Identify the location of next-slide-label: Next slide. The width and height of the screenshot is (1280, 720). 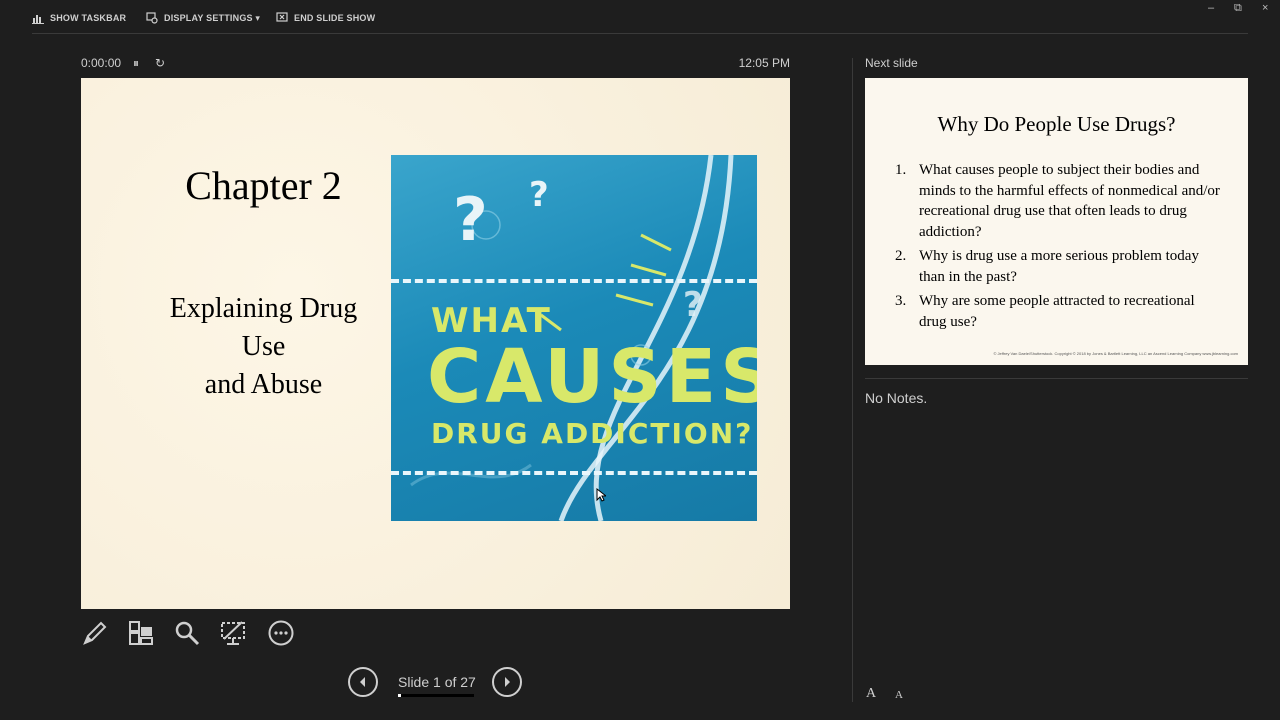
(891, 63).